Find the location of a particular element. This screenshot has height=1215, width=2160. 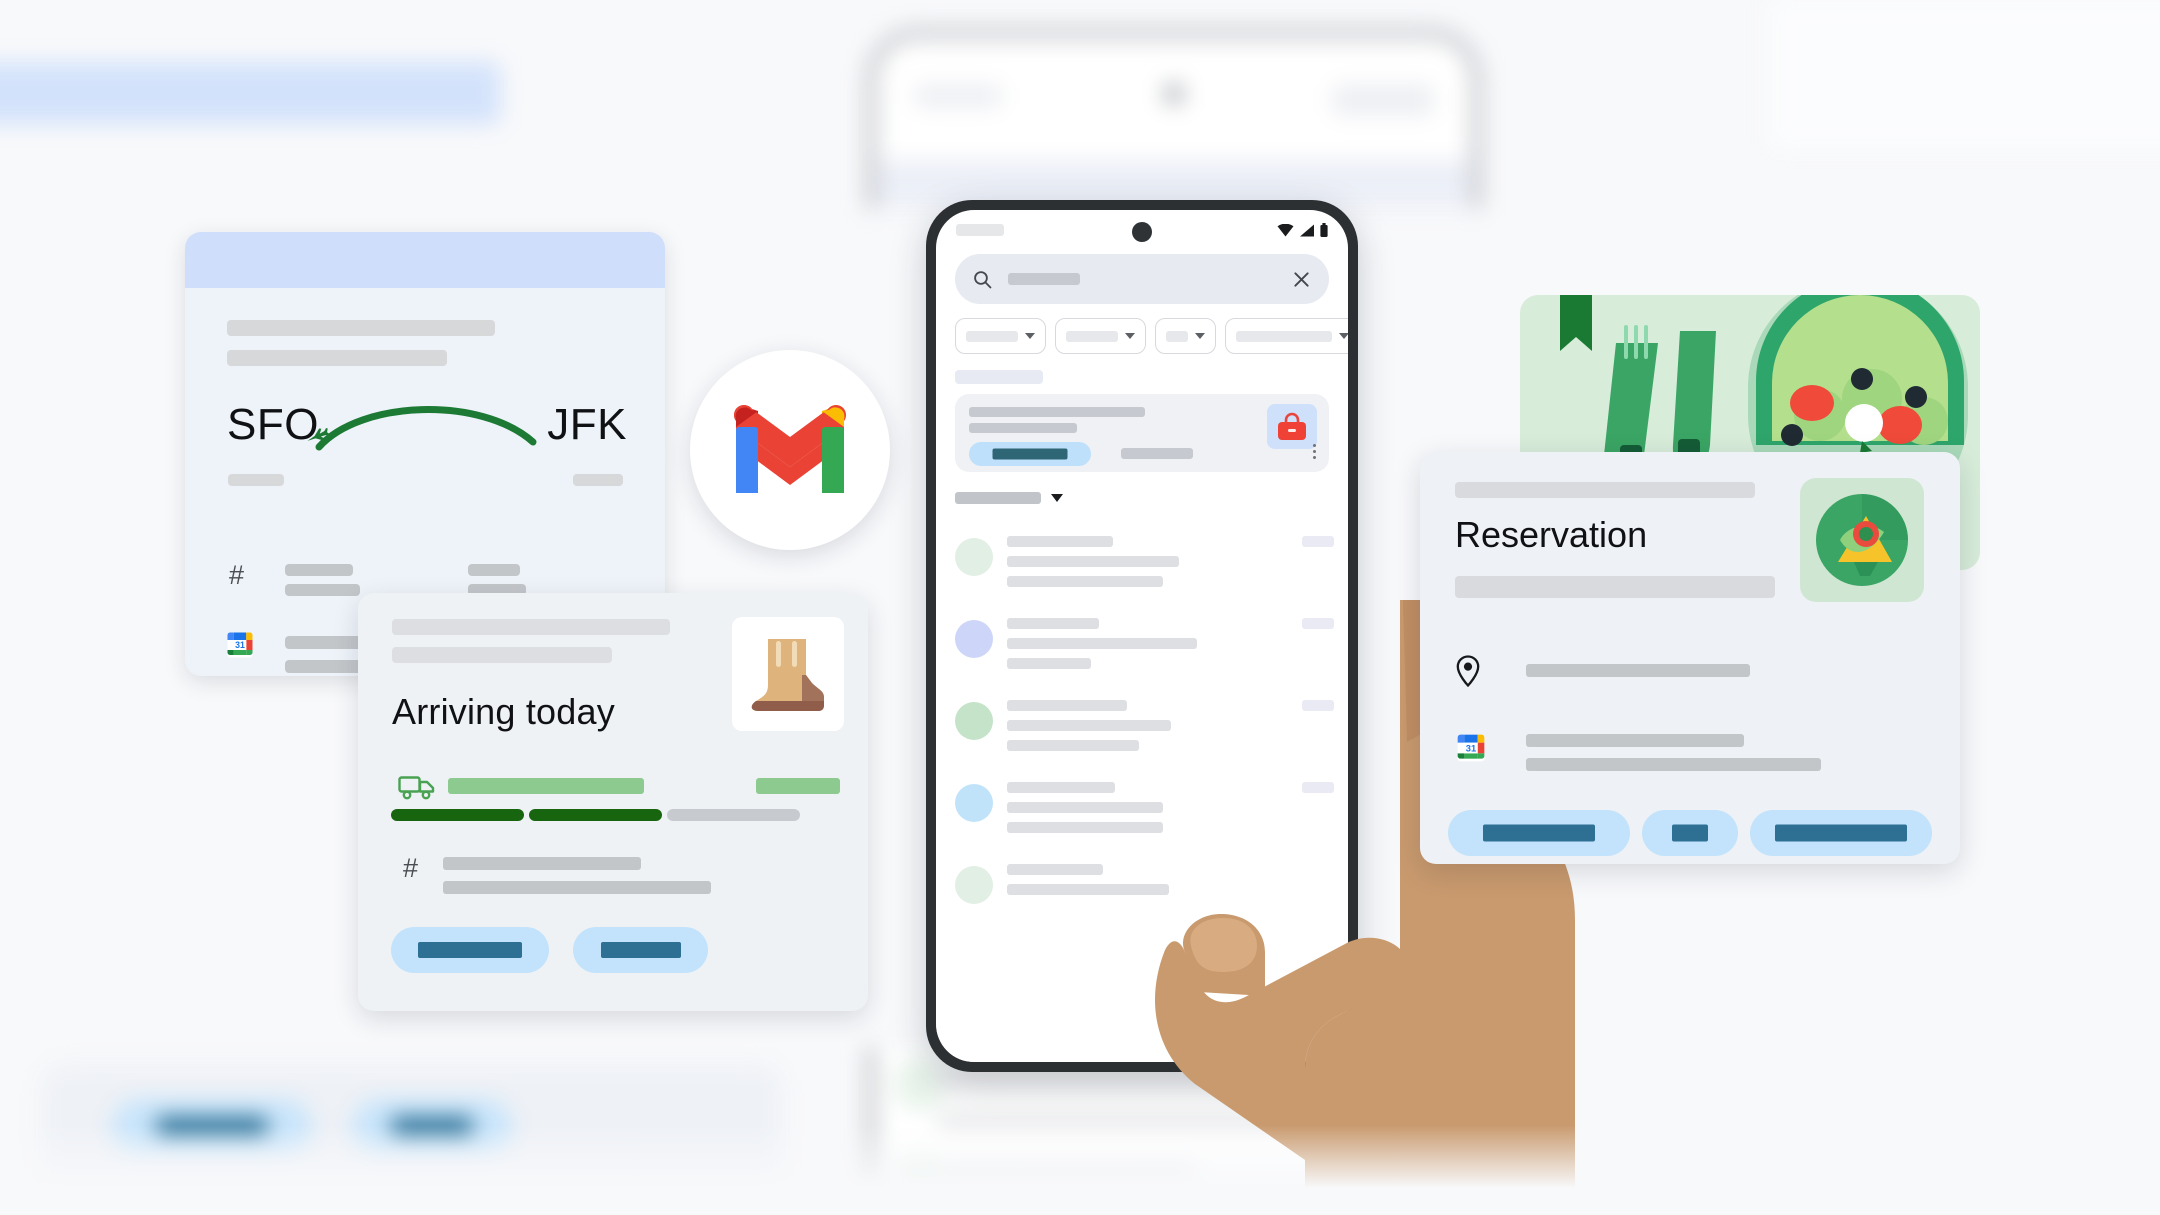

cellular-signal-icon is located at coordinates (1307, 230).